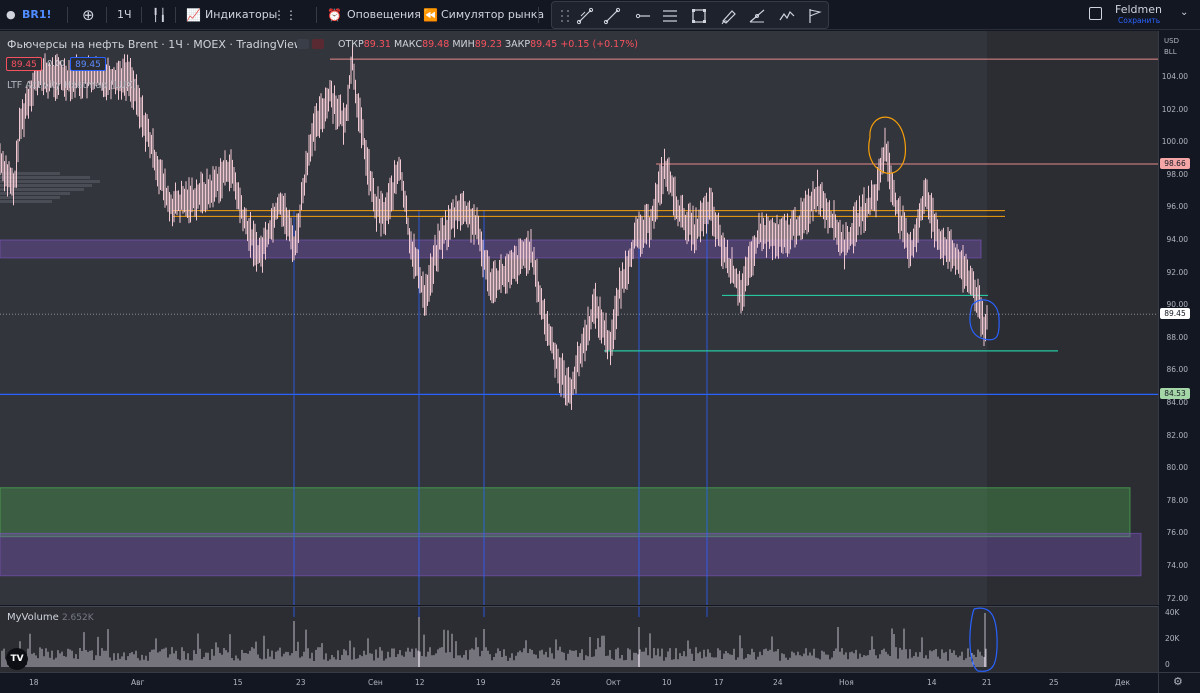 The width and height of the screenshot is (1200, 693). I want to click on time-tick: Сен, so click(375, 682).